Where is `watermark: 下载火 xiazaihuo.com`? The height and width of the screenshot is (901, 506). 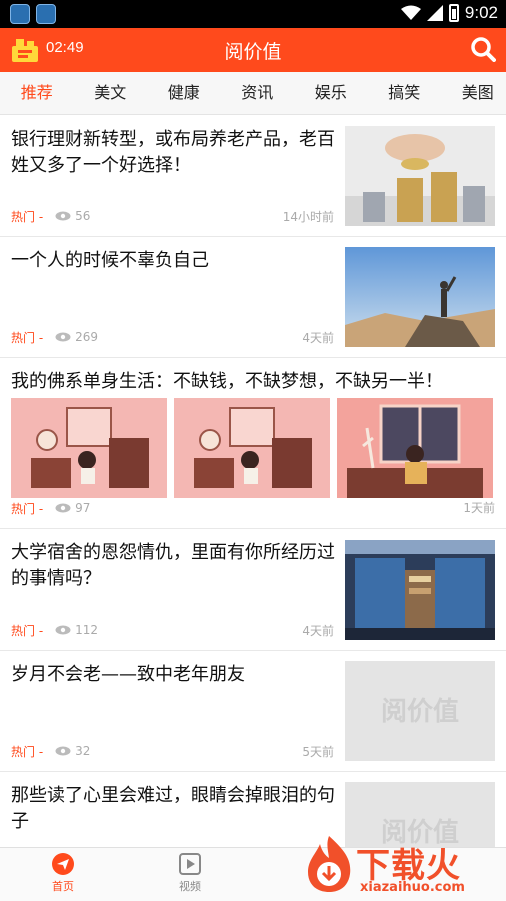 watermark: 下载火 xiazaihuo.com is located at coordinates (402, 866).